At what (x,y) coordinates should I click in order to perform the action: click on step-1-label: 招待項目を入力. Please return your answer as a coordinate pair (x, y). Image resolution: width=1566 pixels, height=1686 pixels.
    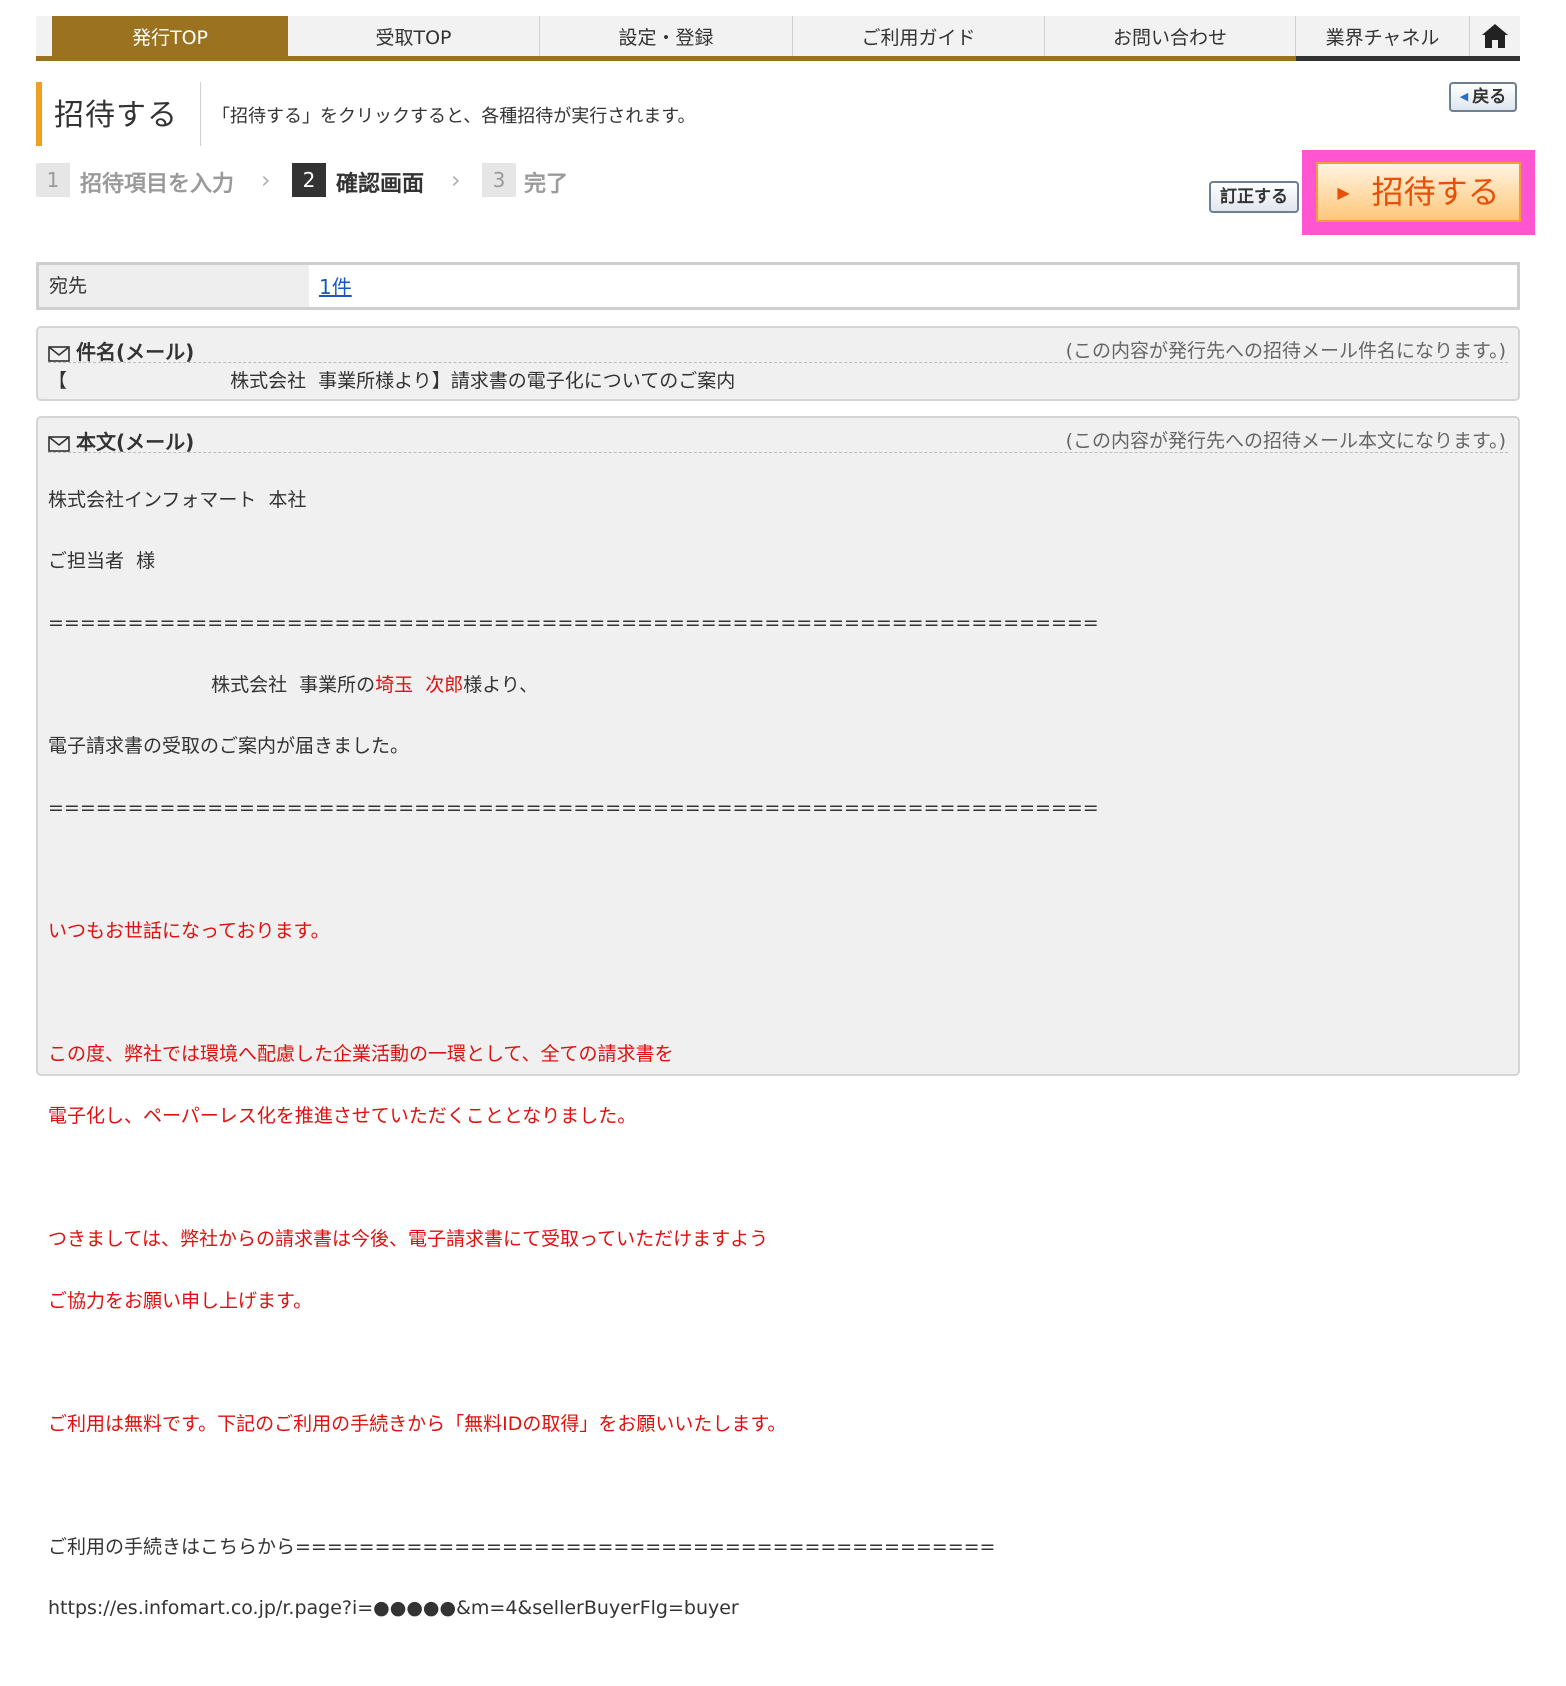
    Looking at the image, I should click on (157, 184).